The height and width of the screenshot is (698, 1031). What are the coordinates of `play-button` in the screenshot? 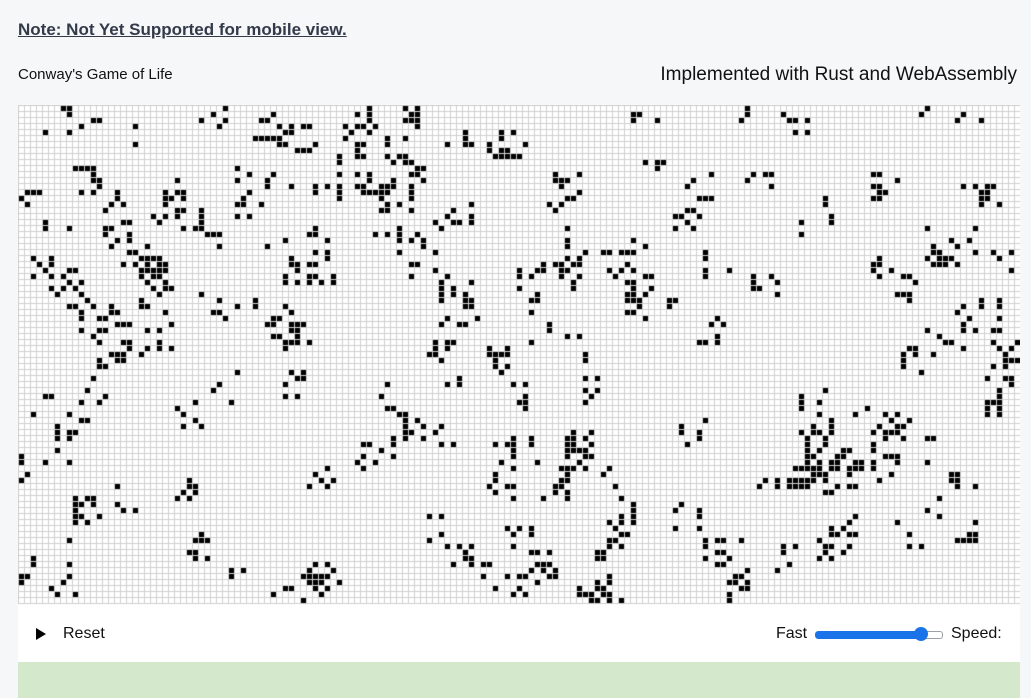 It's located at (41, 634).